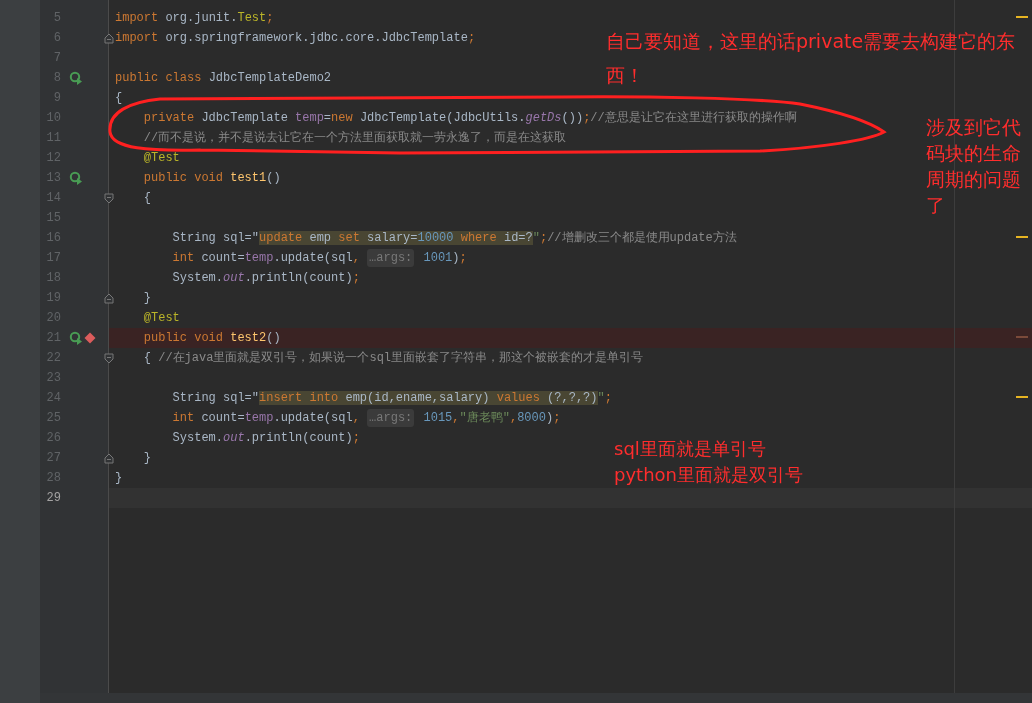 The height and width of the screenshot is (703, 1032). I want to click on code-text: public class JdbcTemplateDemo2, so click(223, 78).